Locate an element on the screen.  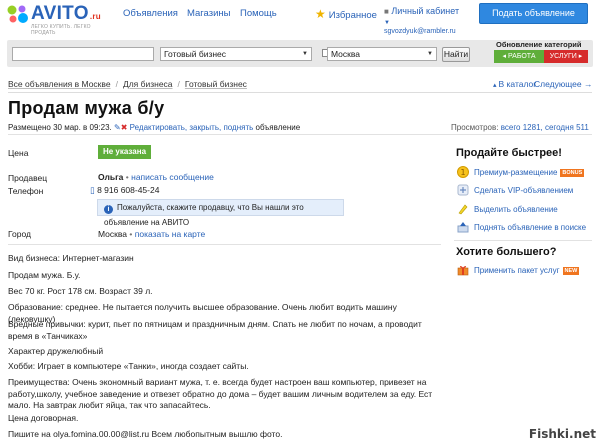
svg-text: 1 is located at coordinates (462, 172).